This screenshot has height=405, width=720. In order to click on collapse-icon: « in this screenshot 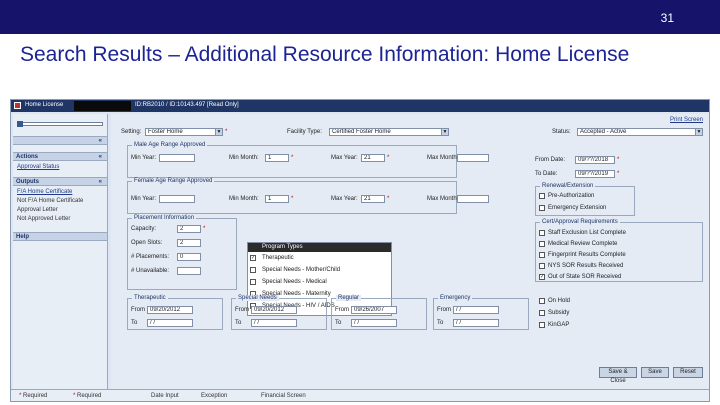, I will do `click(100, 141)`.